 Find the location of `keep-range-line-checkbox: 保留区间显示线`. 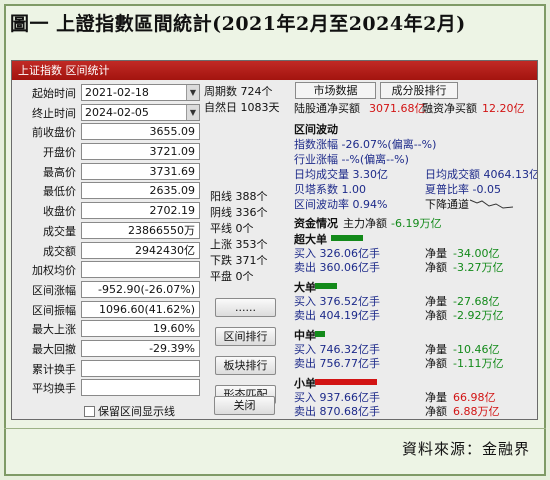

keep-range-line-checkbox: 保留区间显示线 is located at coordinates (129, 411).